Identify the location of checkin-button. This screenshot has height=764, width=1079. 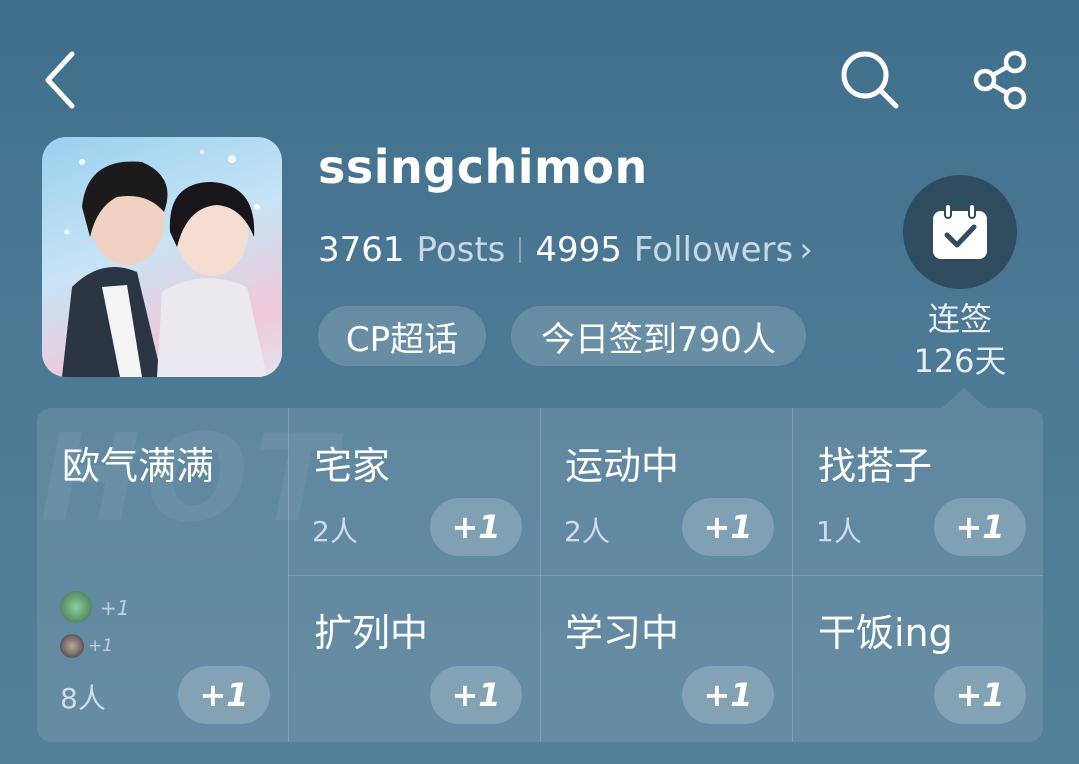
(960, 232).